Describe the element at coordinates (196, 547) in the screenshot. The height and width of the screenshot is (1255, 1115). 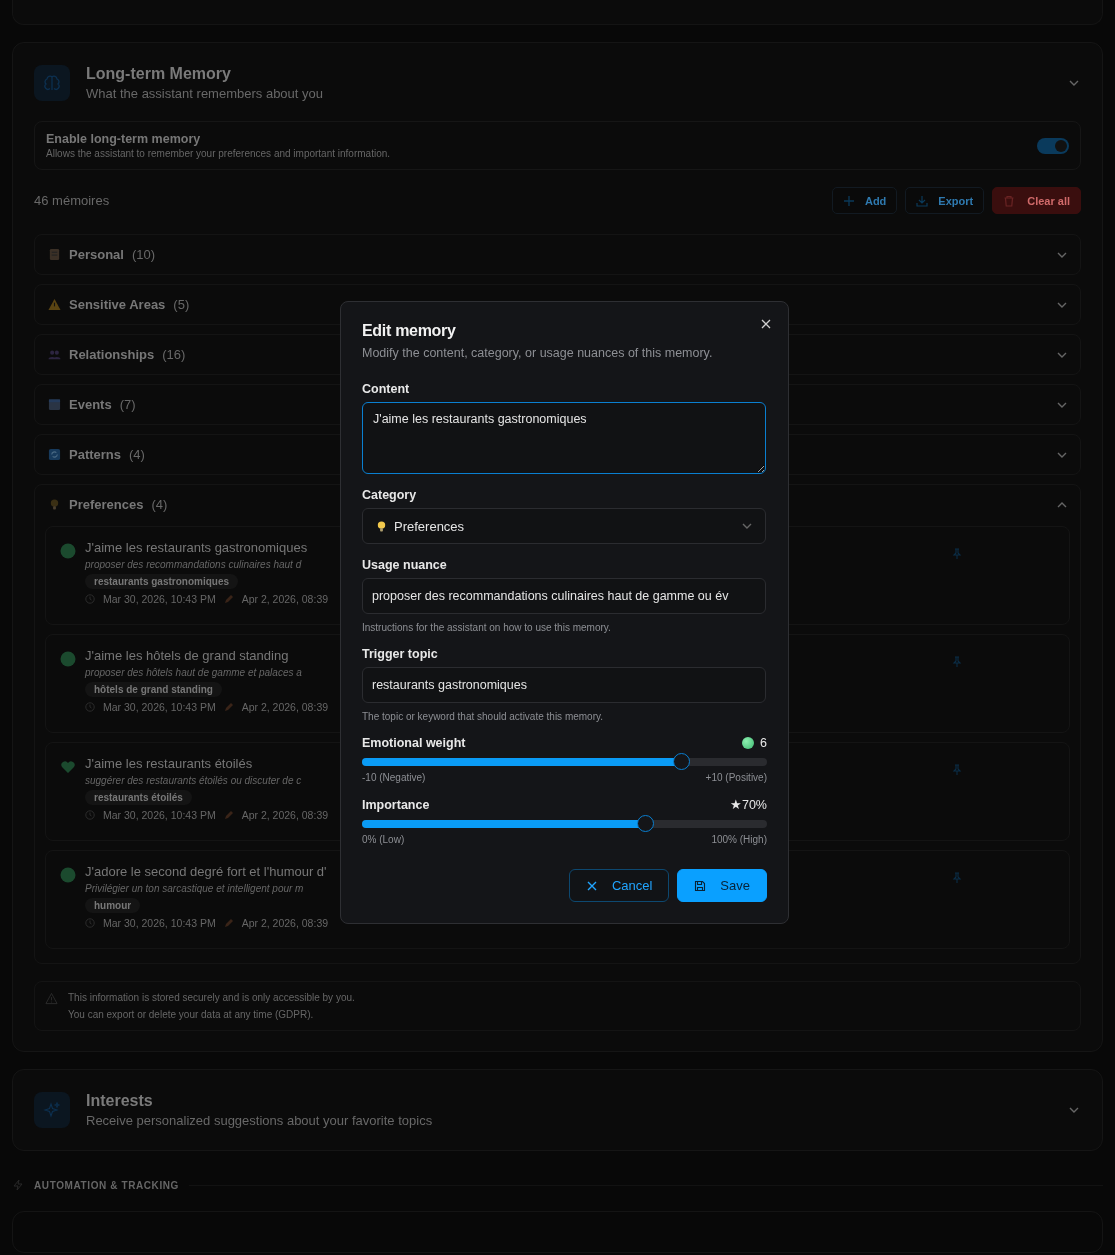
I see `memory-content: J'aime les restaurants gastronomiques` at that location.